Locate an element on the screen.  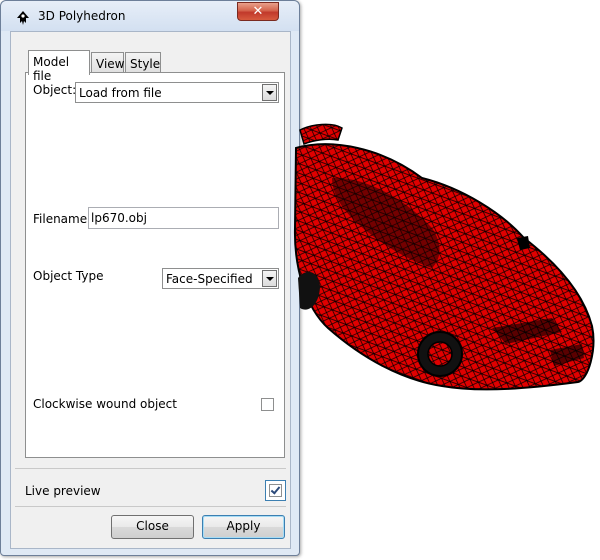
clockwise-label: Clockwise wound object is located at coordinates (105, 404).